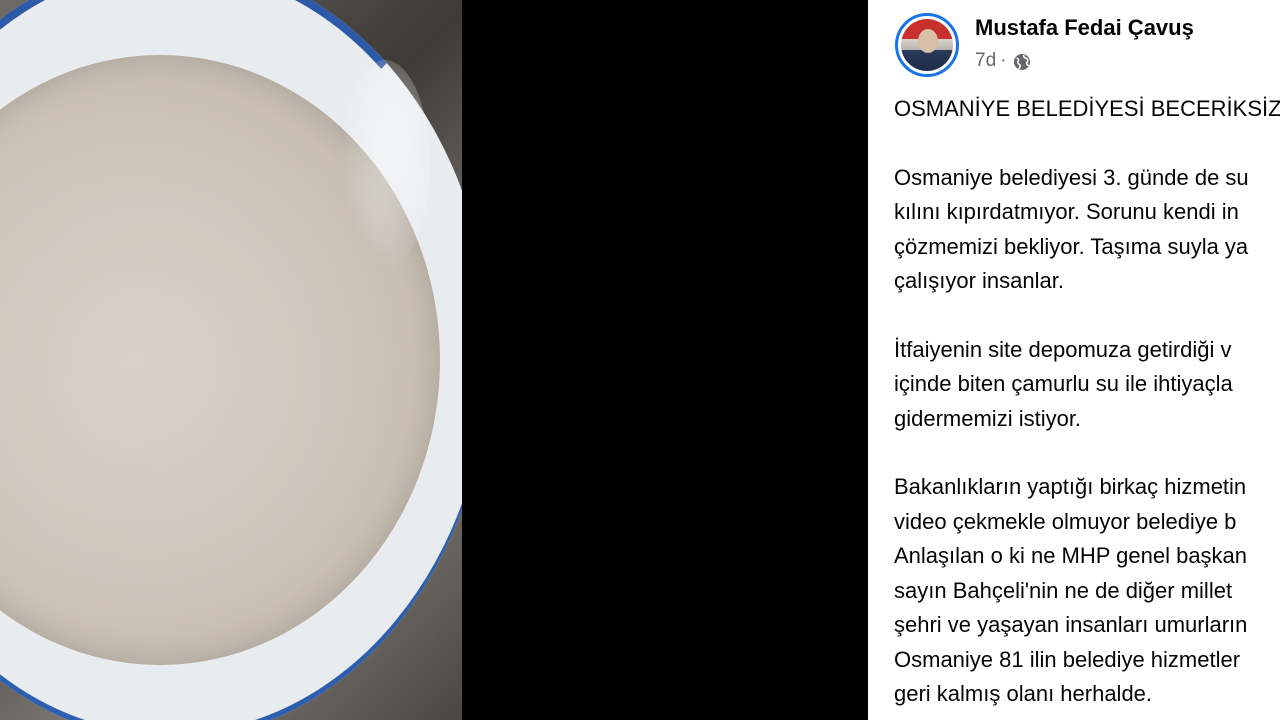  Describe the element at coordinates (1071, 246) in the screenshot. I see `post-text-line: çözmemizi bekliyor. Taşıma suyla ya` at that location.